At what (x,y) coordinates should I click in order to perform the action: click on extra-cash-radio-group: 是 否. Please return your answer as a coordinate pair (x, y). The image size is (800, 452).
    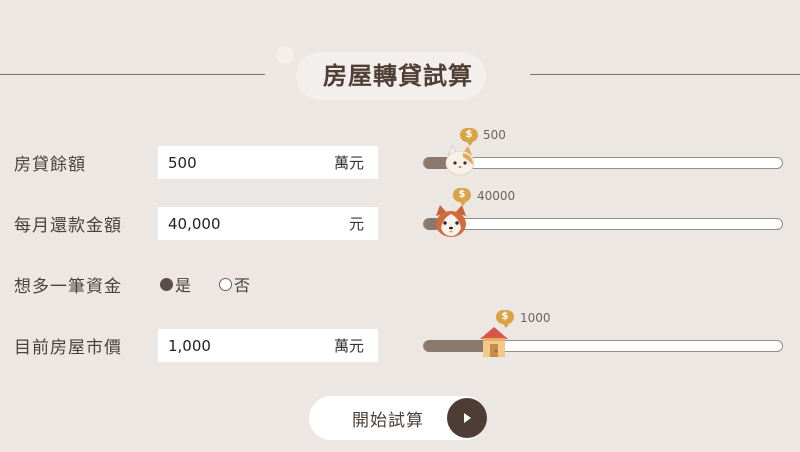
    Looking at the image, I should click on (205, 284).